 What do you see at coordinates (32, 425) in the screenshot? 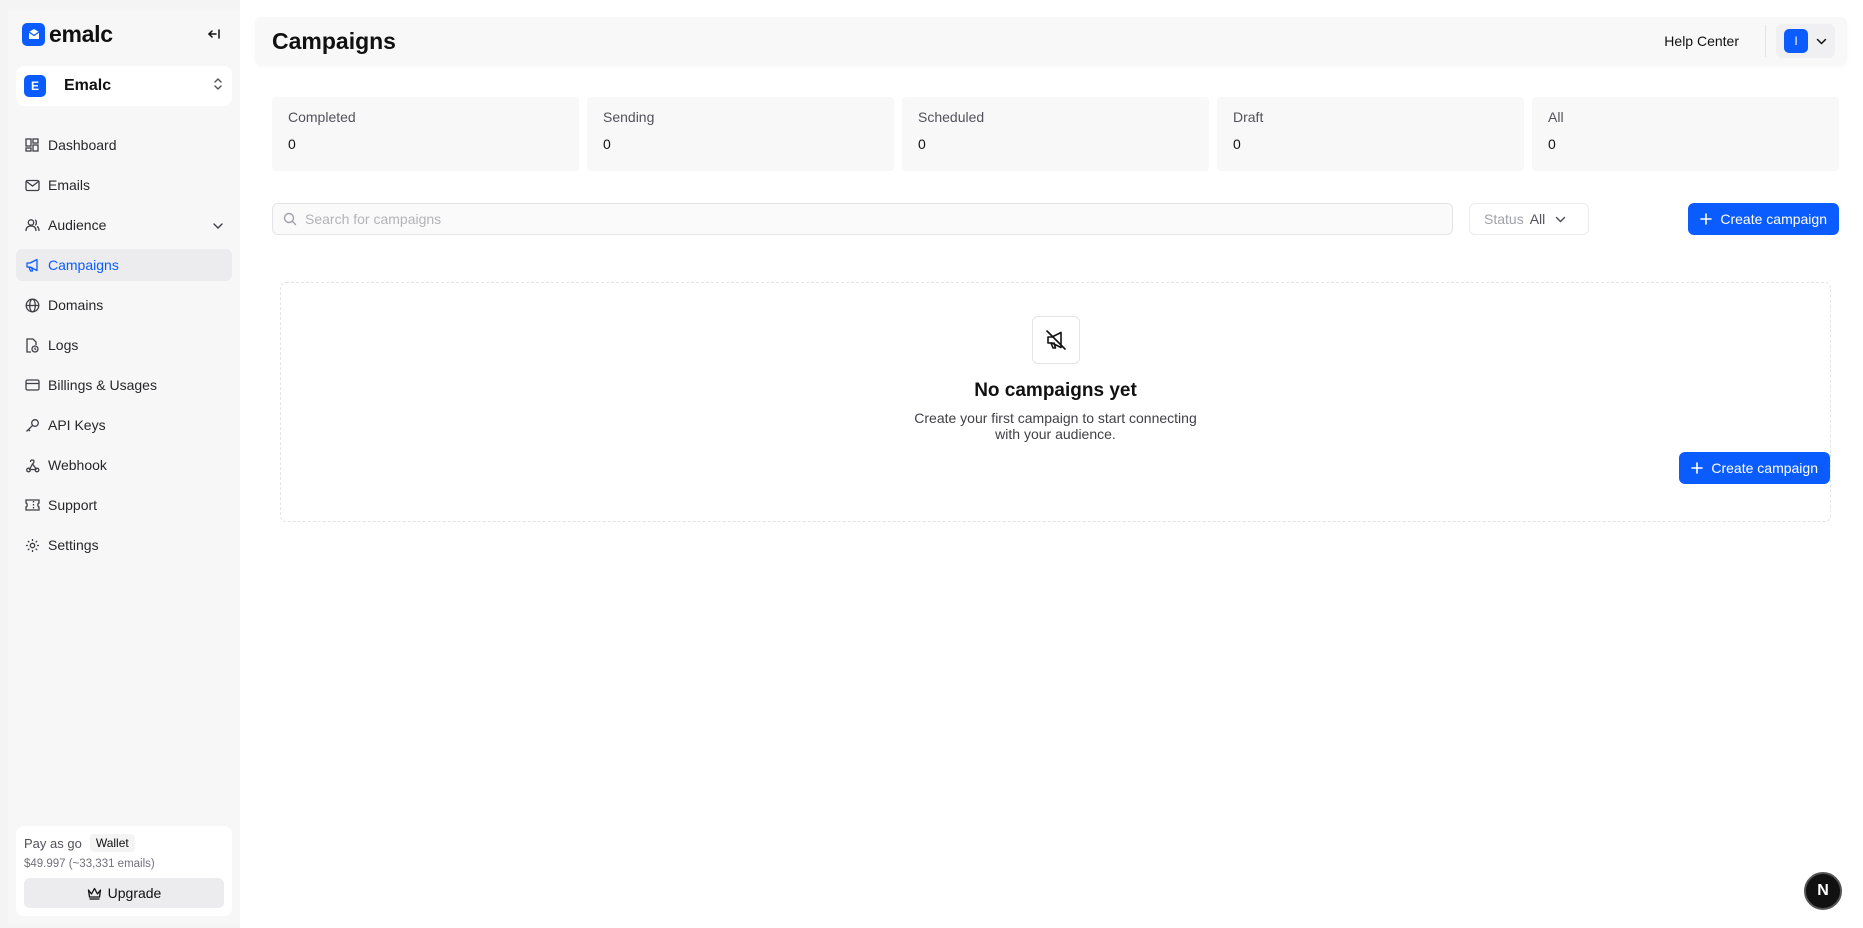
I see `key-icon` at bounding box center [32, 425].